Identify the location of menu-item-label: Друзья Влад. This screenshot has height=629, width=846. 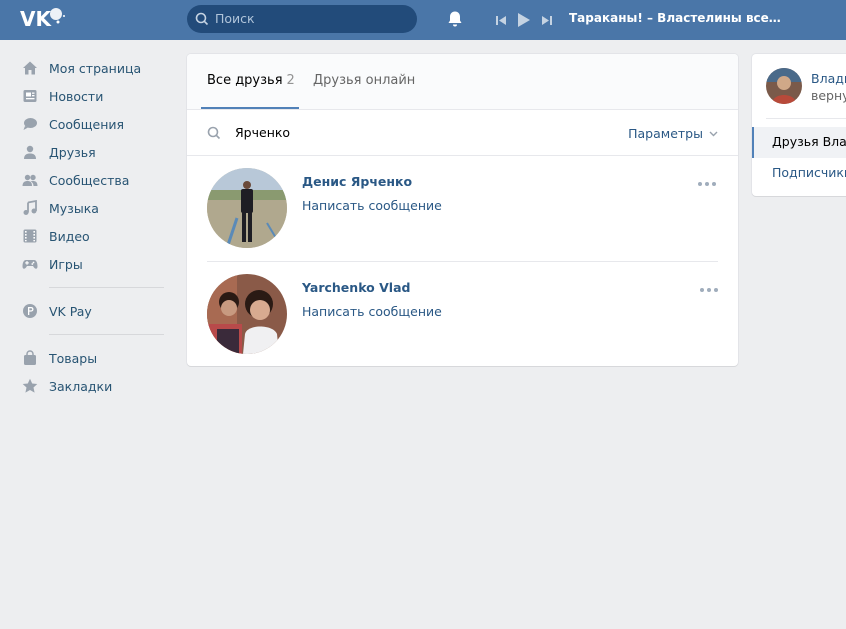
(809, 141).